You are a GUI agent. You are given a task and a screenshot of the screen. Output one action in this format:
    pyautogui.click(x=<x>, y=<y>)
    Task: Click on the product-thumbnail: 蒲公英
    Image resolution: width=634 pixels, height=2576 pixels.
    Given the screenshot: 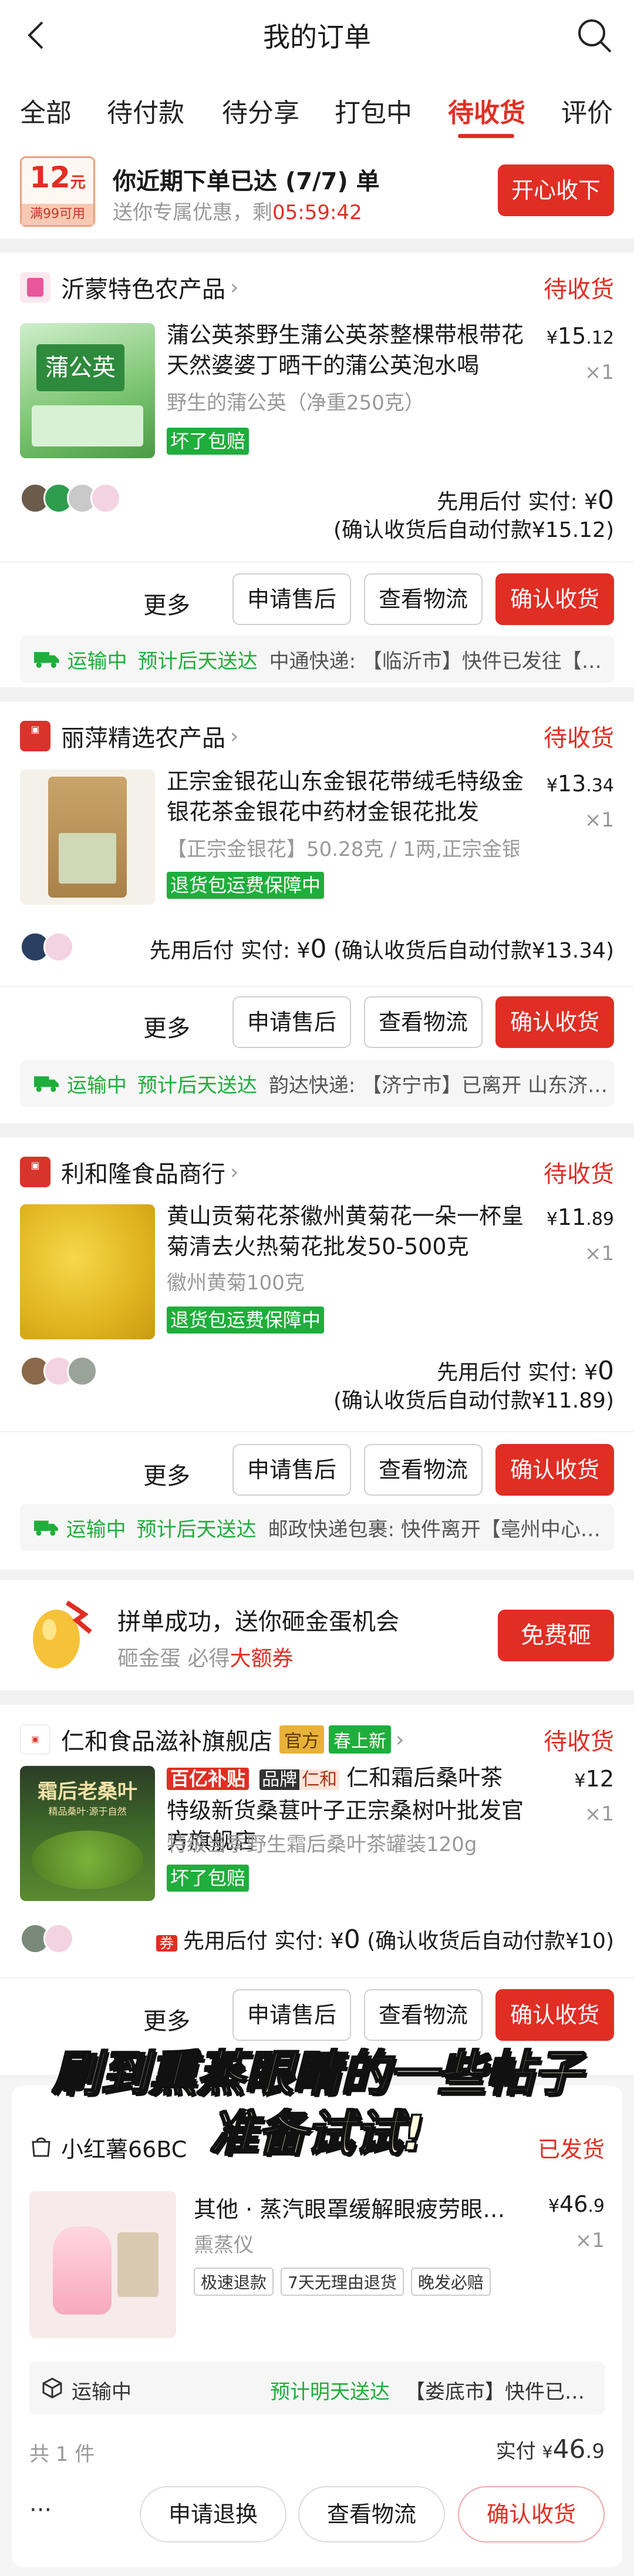 What is the action you would take?
    pyautogui.click(x=87, y=391)
    